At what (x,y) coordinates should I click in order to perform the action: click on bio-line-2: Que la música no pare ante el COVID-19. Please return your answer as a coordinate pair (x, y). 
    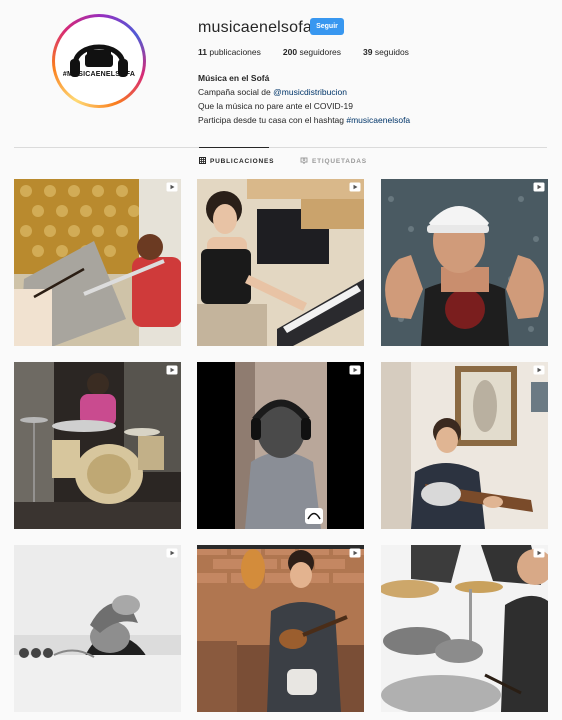
    Looking at the image, I should click on (275, 106).